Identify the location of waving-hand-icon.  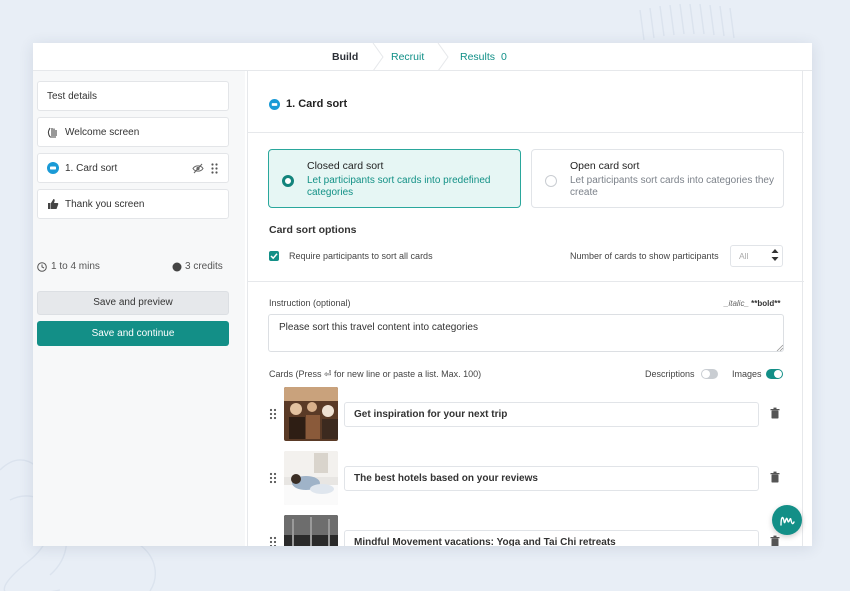
(52, 132).